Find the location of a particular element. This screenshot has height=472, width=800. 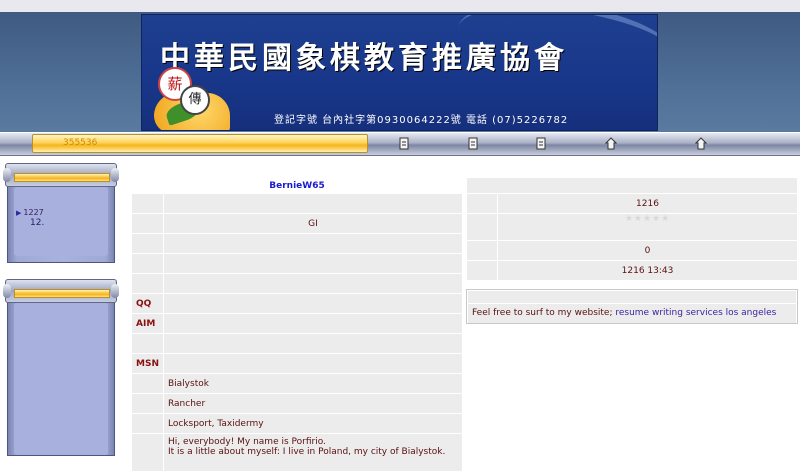

sidebar-panel-1-body: ▶ 1227 12. is located at coordinates (61, 223).